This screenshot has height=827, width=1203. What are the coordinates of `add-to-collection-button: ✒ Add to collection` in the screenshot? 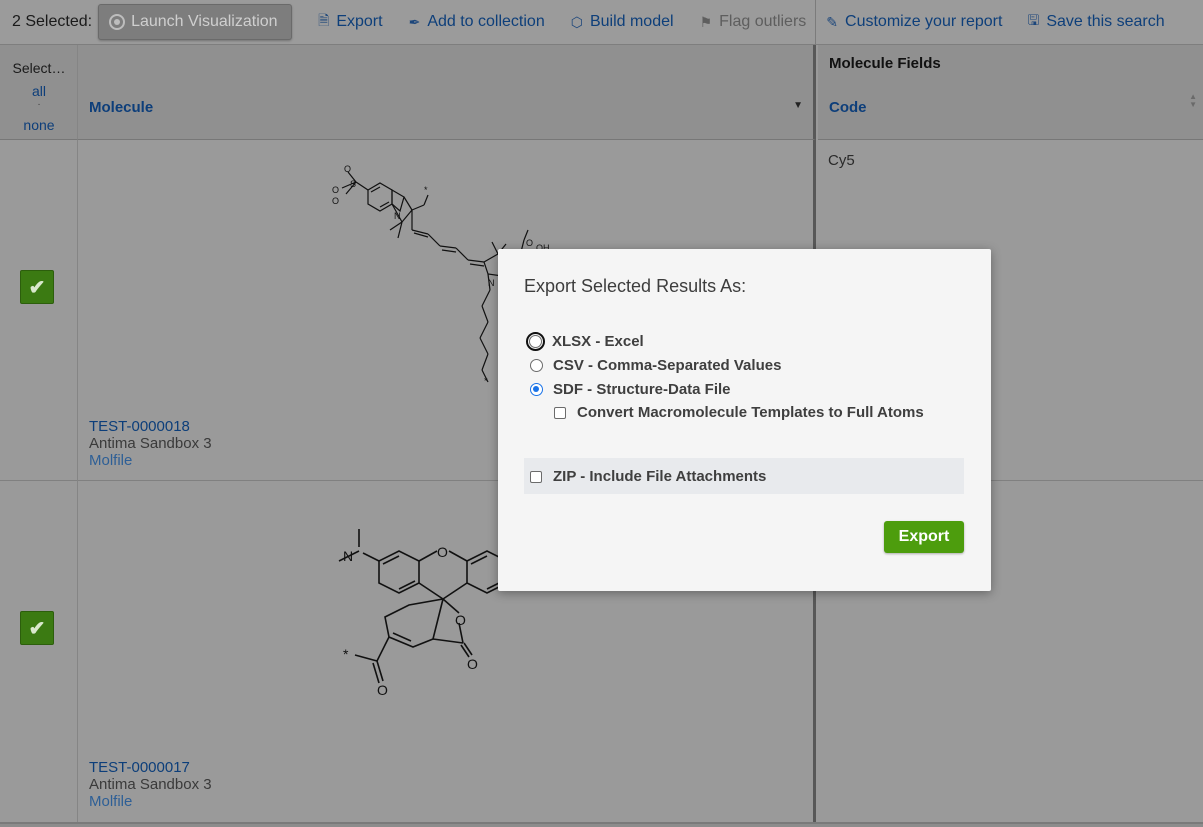 It's located at (477, 22).